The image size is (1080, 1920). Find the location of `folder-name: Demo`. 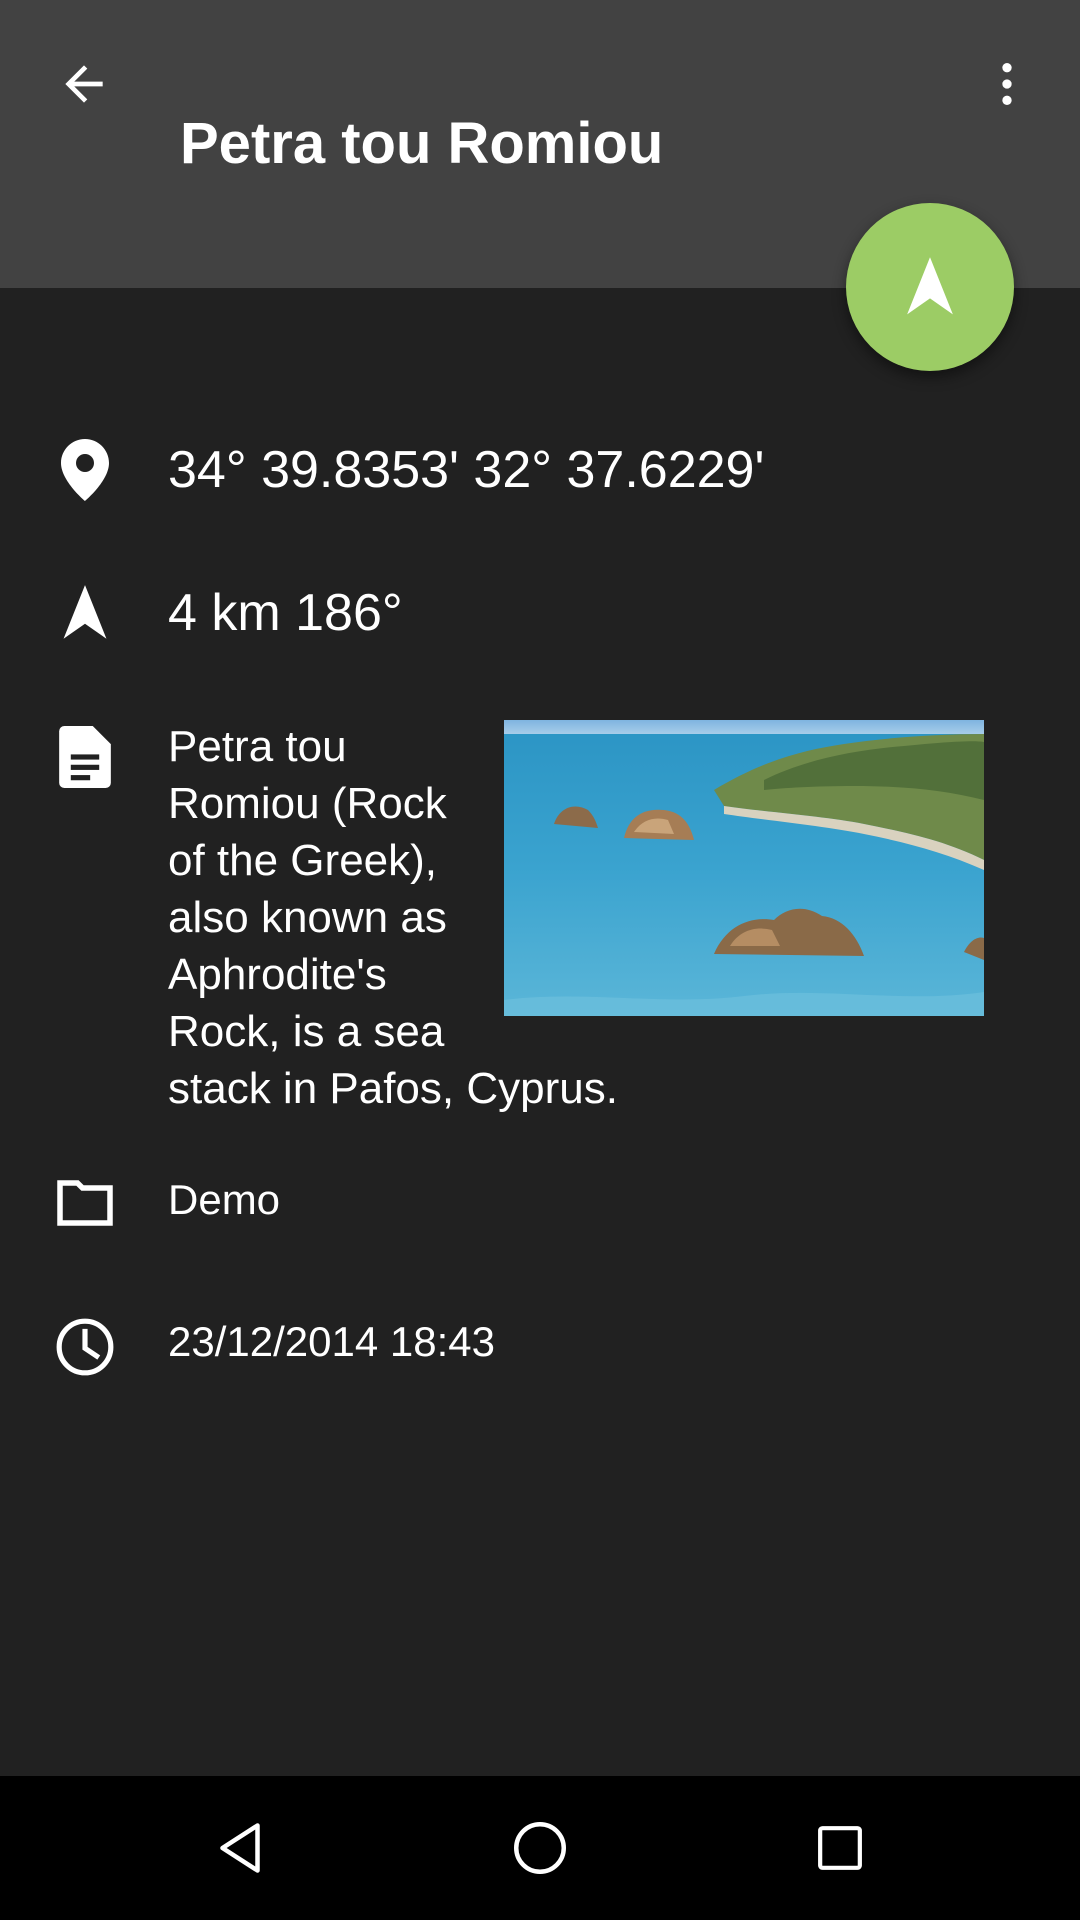

folder-name: Demo is located at coordinates (224, 1199).